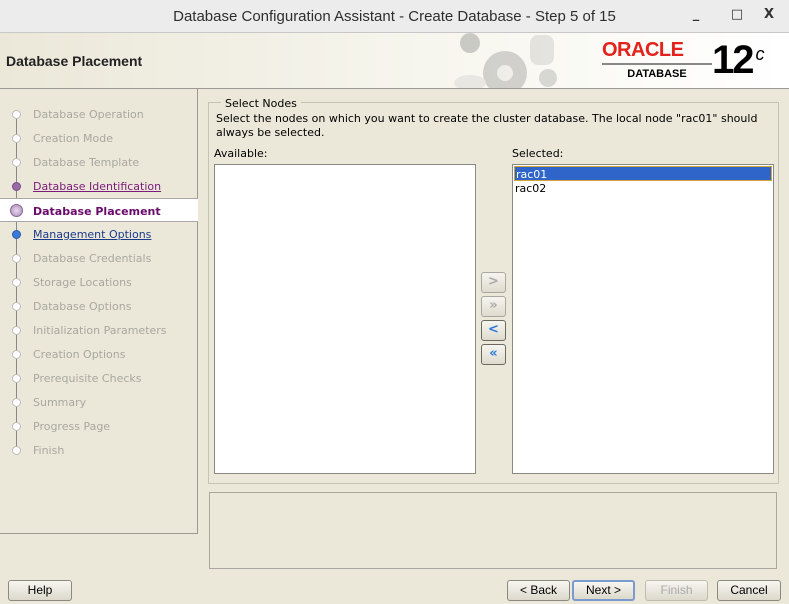 The width and height of the screenshot is (789, 604). I want to click on finish-button: Finish, so click(676, 590).